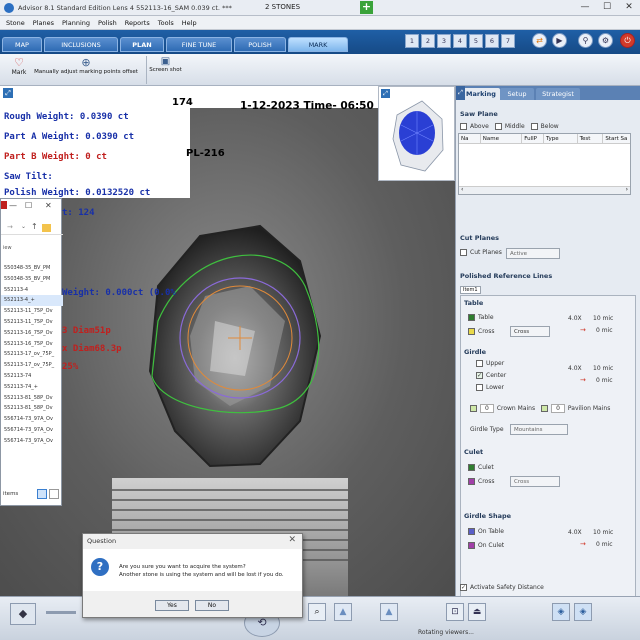 This screenshot has height=640, width=640. Describe the element at coordinates (627, 189) in the screenshot. I see `scroll-right-icon: ›` at that location.